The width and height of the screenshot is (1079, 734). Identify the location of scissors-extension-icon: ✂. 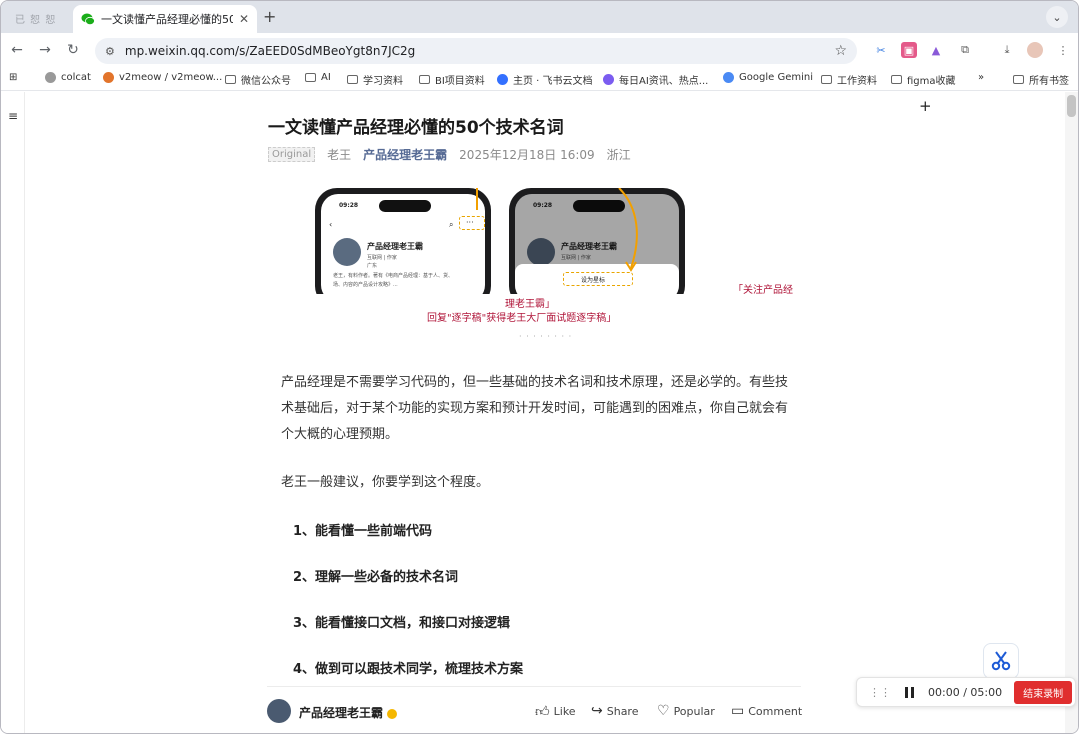
(881, 50).